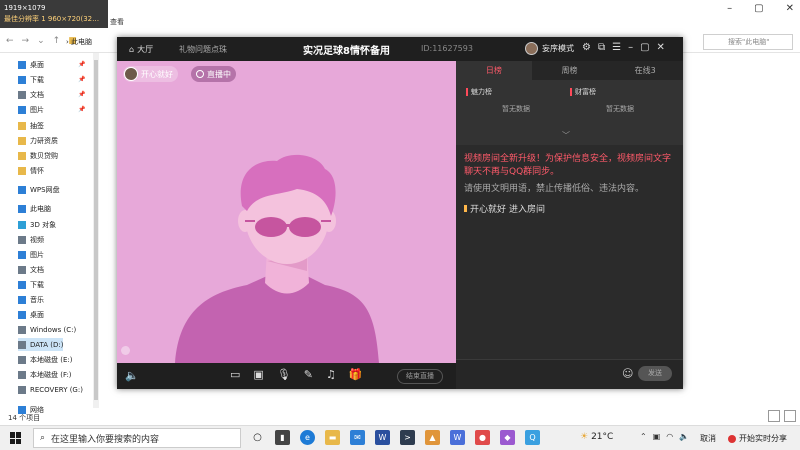  What do you see at coordinates (331, 374) in the screenshot?
I see `music-icon: ♫` at bounding box center [331, 374].